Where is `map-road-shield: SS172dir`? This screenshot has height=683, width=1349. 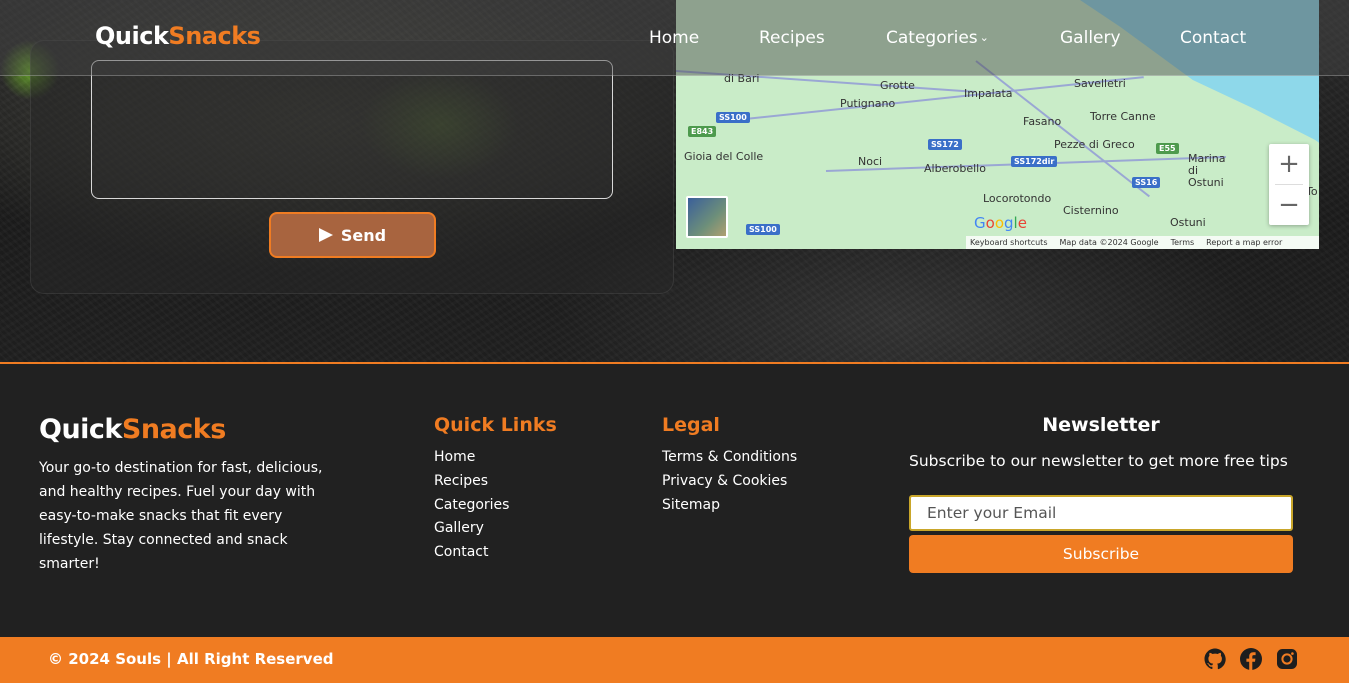 map-road-shield: SS172dir is located at coordinates (1034, 161).